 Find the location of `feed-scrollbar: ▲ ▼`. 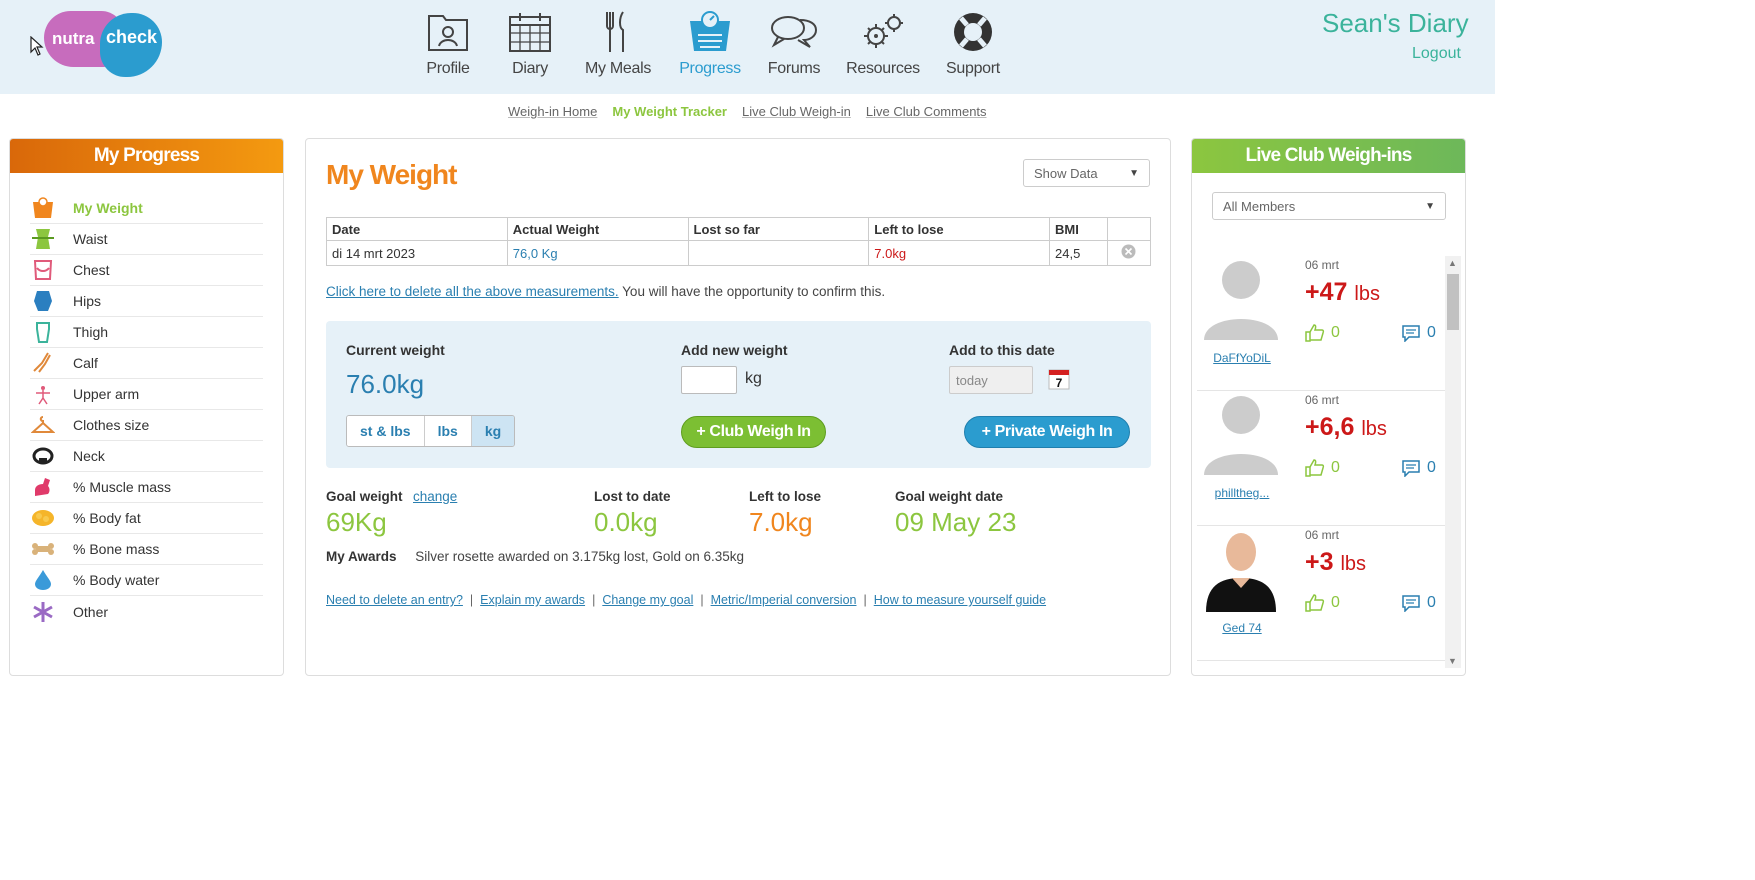

feed-scrollbar: ▲ ▼ is located at coordinates (1453, 462).